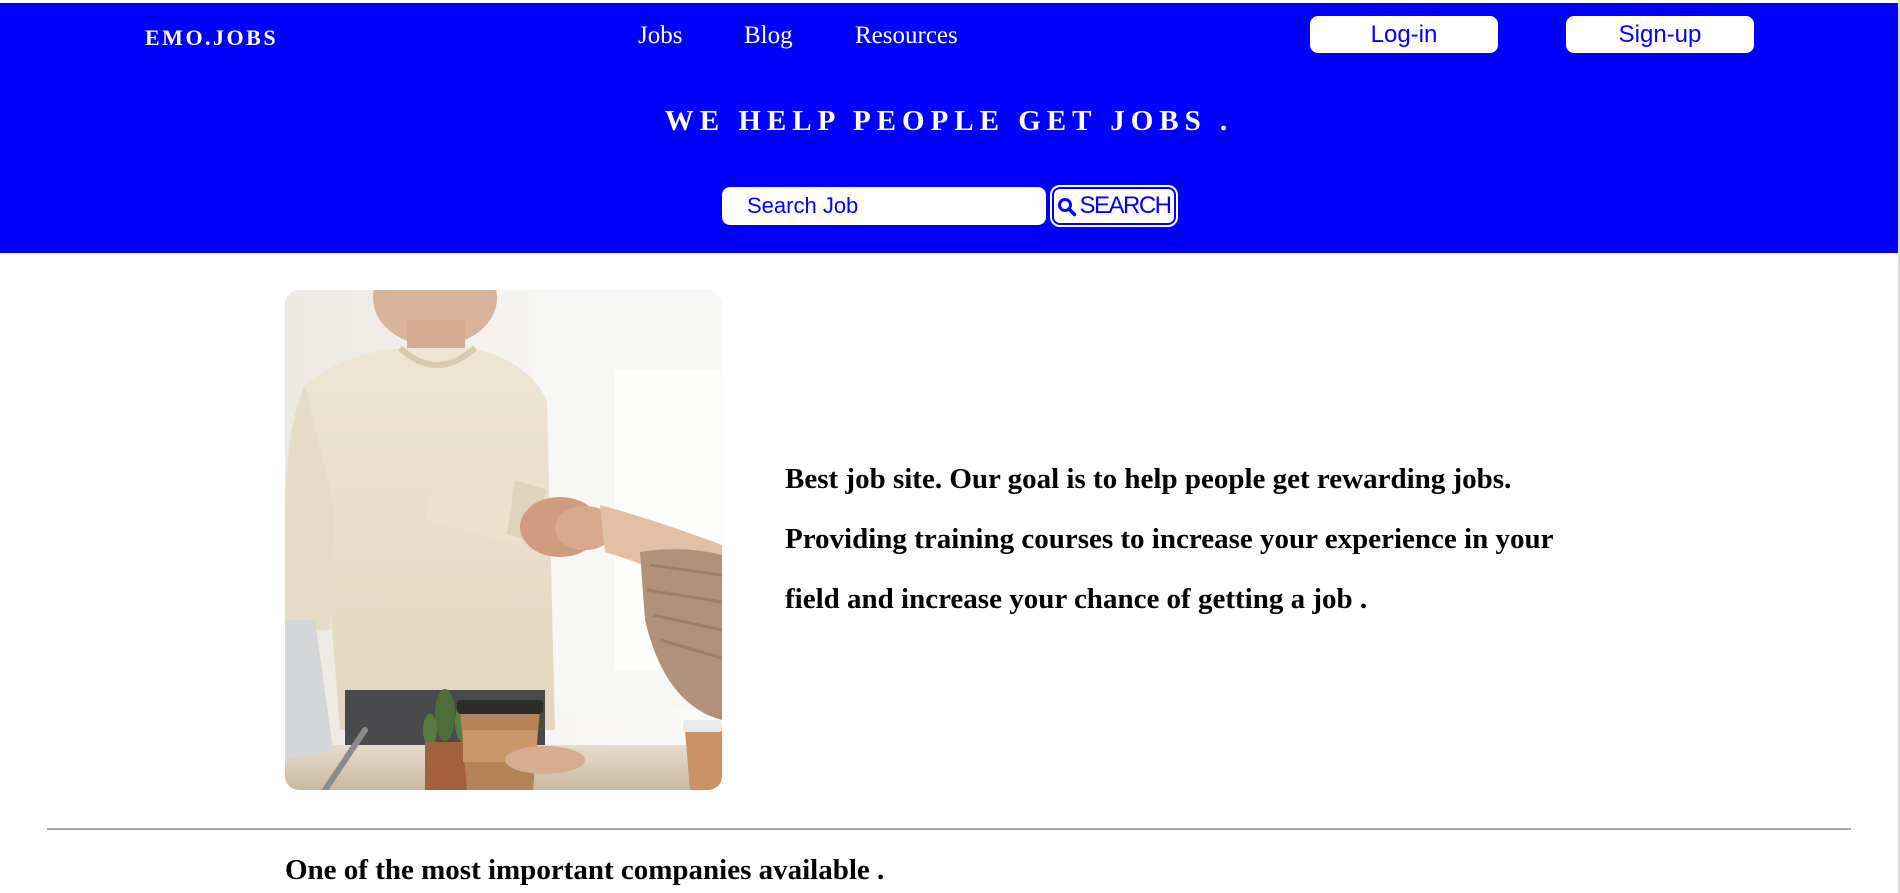 This screenshot has width=1900, height=893. What do you see at coordinates (1660, 34) in the screenshot?
I see `signup-button: Sign-up` at bounding box center [1660, 34].